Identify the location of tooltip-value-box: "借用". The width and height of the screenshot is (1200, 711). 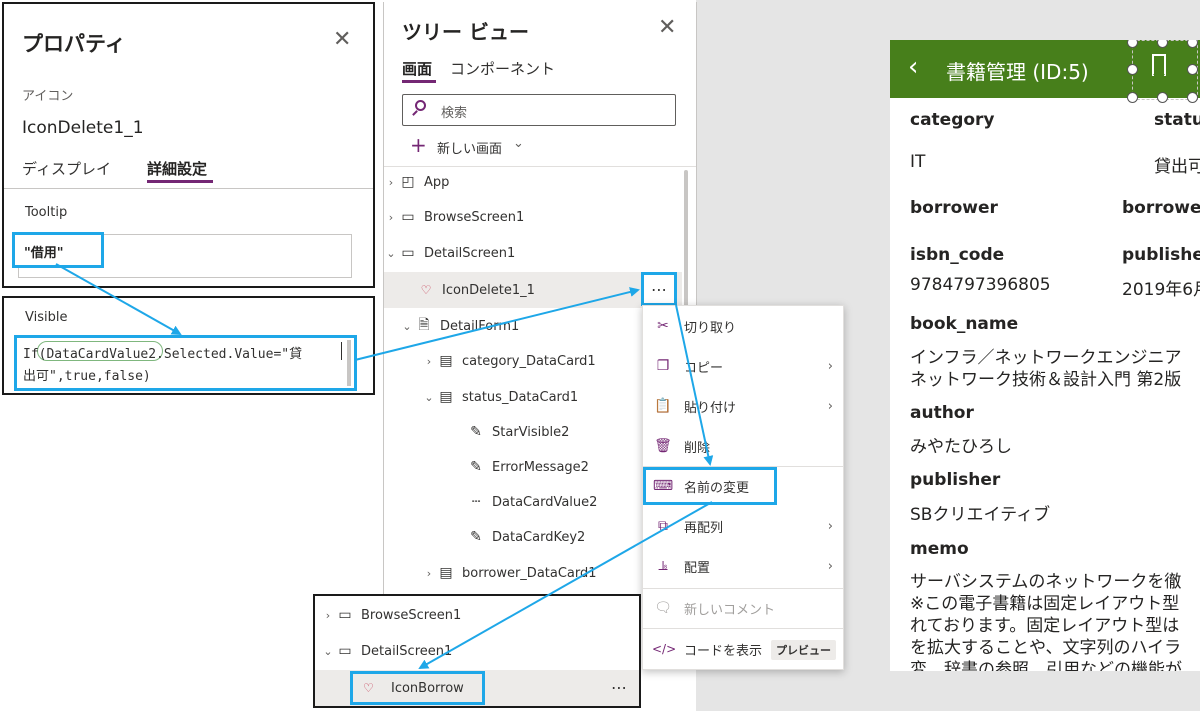
(58, 250).